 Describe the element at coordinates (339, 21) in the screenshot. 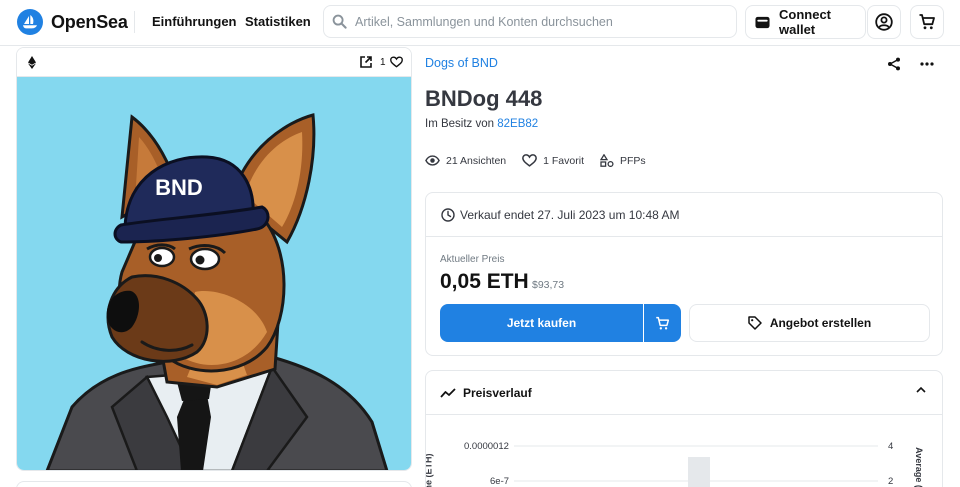

I see `search-icon` at that location.